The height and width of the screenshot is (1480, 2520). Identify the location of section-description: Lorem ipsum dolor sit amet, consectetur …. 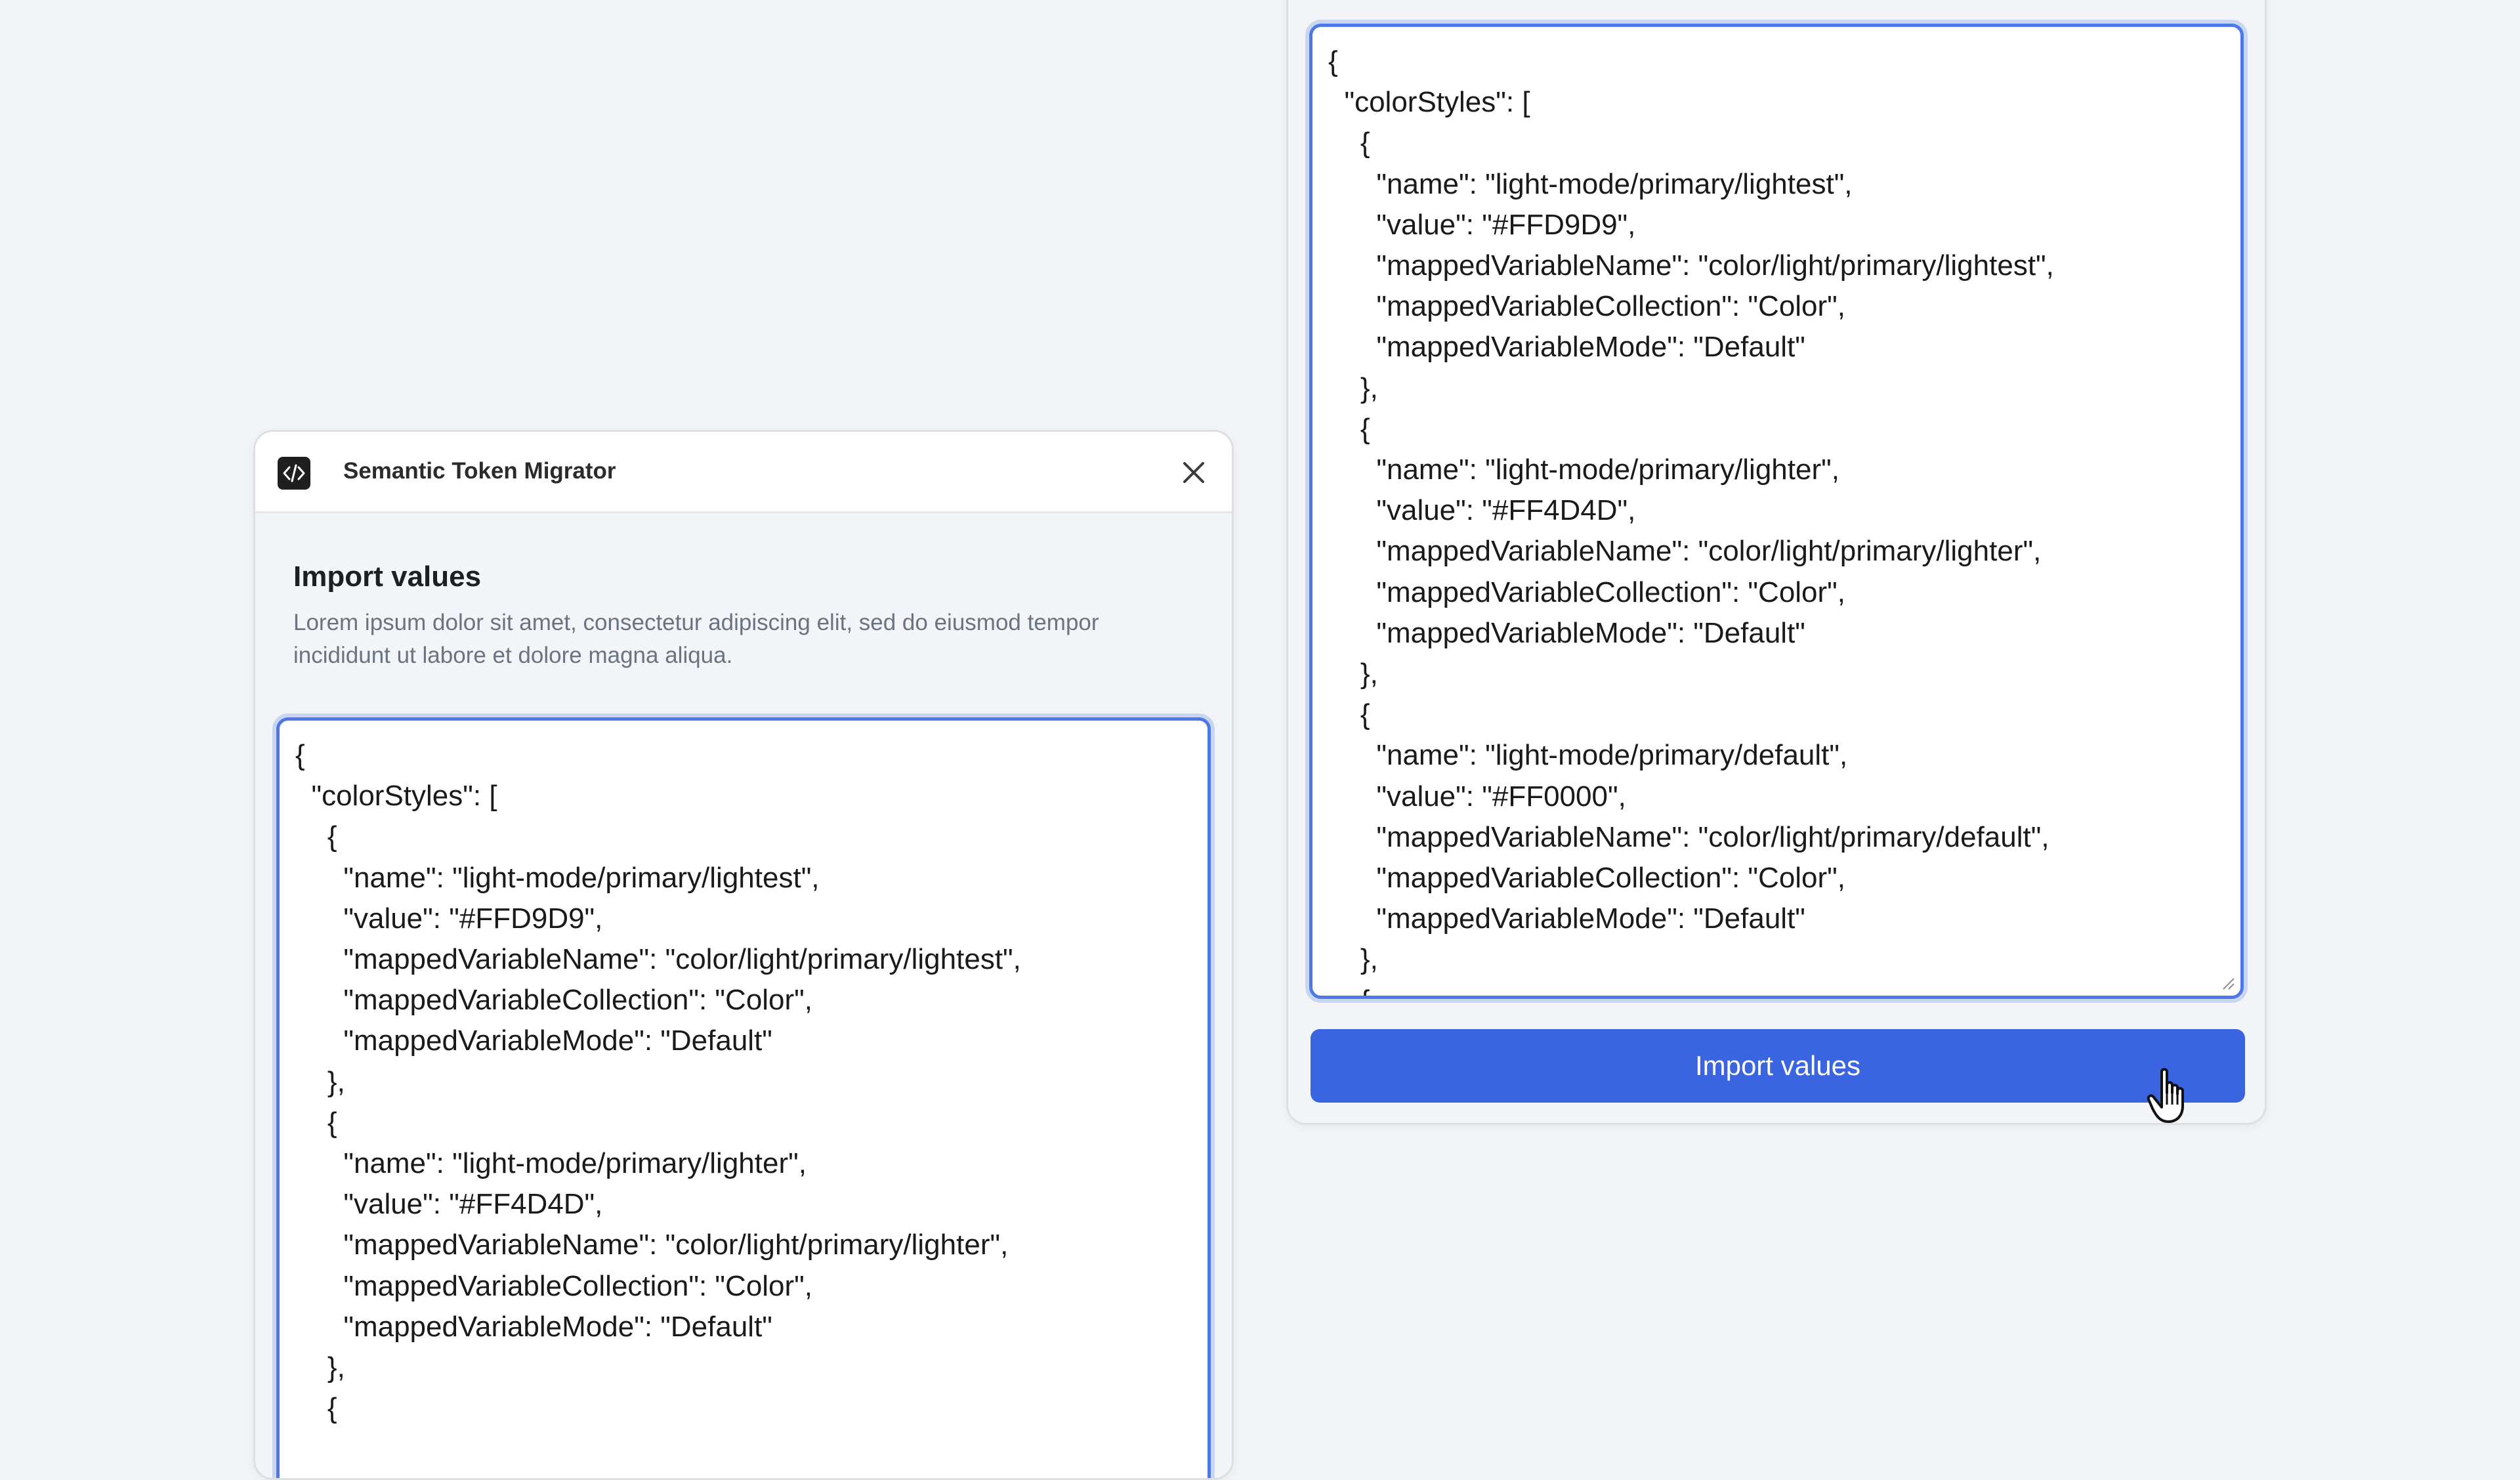
(696, 639).